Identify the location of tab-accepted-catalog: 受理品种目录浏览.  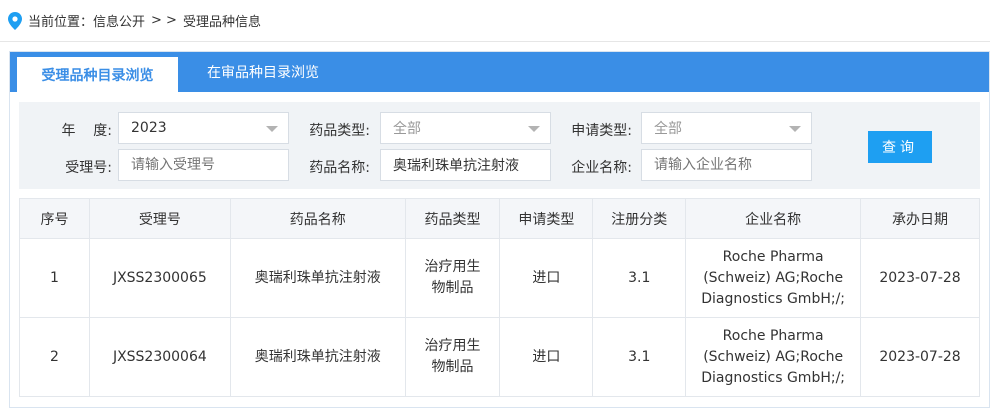
(97, 74).